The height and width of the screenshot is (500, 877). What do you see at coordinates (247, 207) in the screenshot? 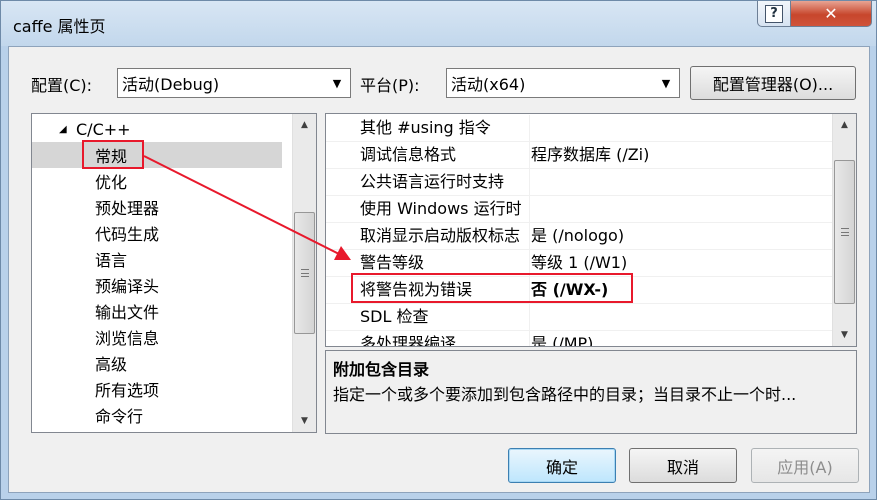
I see `annotation-arrow` at bounding box center [247, 207].